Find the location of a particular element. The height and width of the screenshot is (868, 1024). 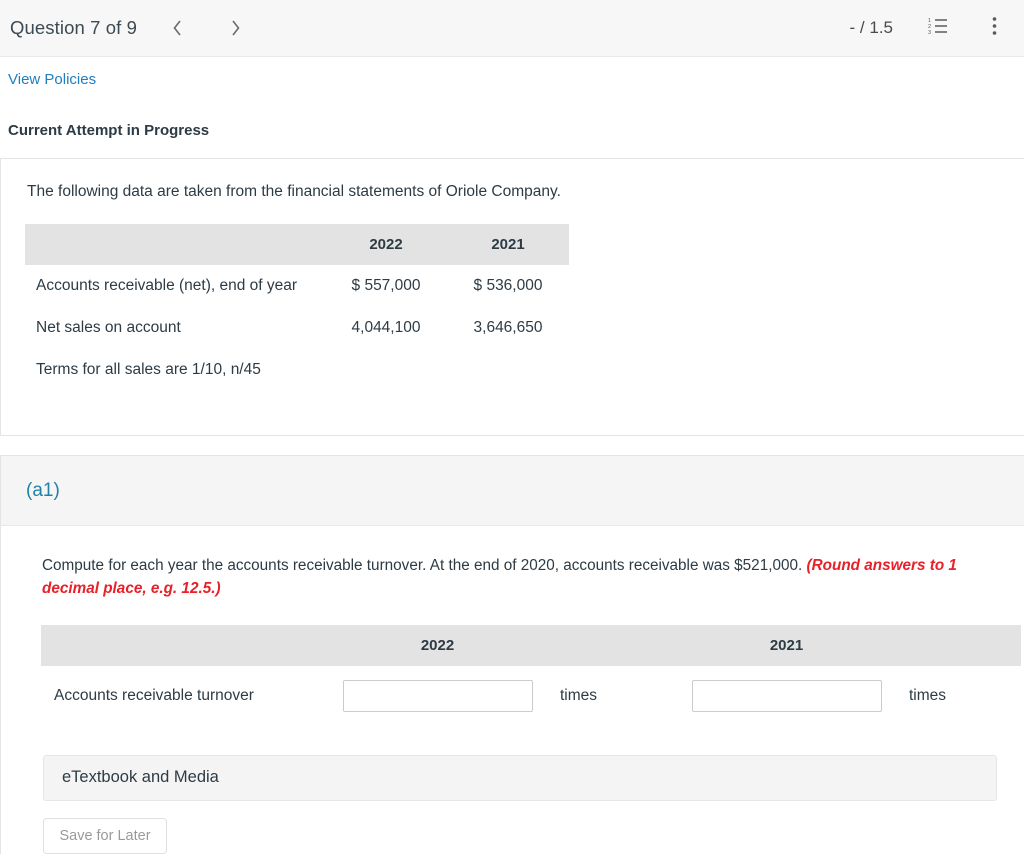

part-label: (a1) is located at coordinates (43, 490).